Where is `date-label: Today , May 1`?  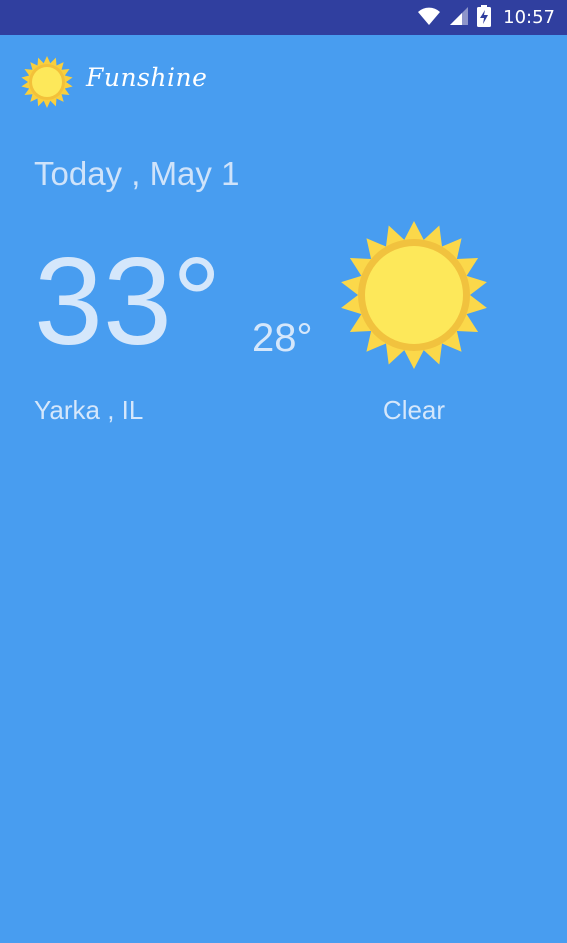
date-label: Today , May 1 is located at coordinates (137, 173).